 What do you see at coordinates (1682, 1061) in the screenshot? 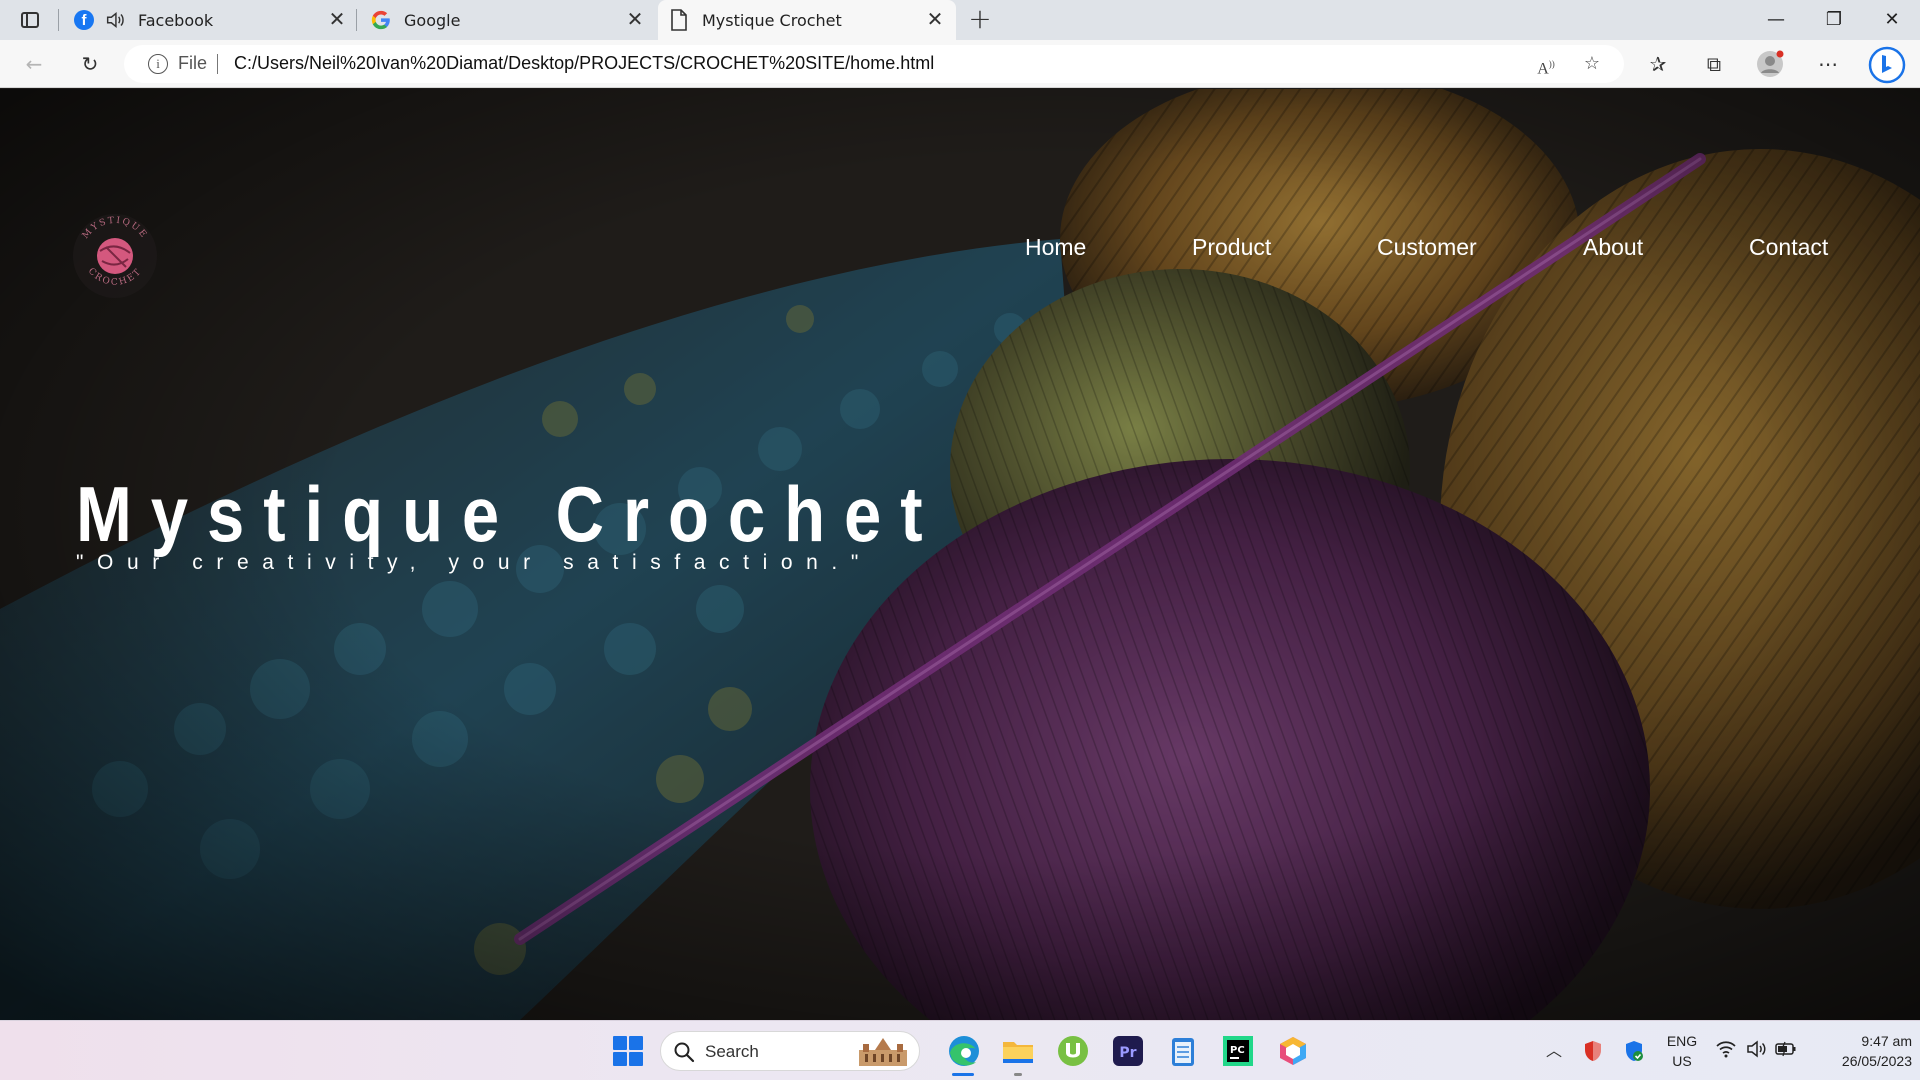
I see `input-region: US` at bounding box center [1682, 1061].